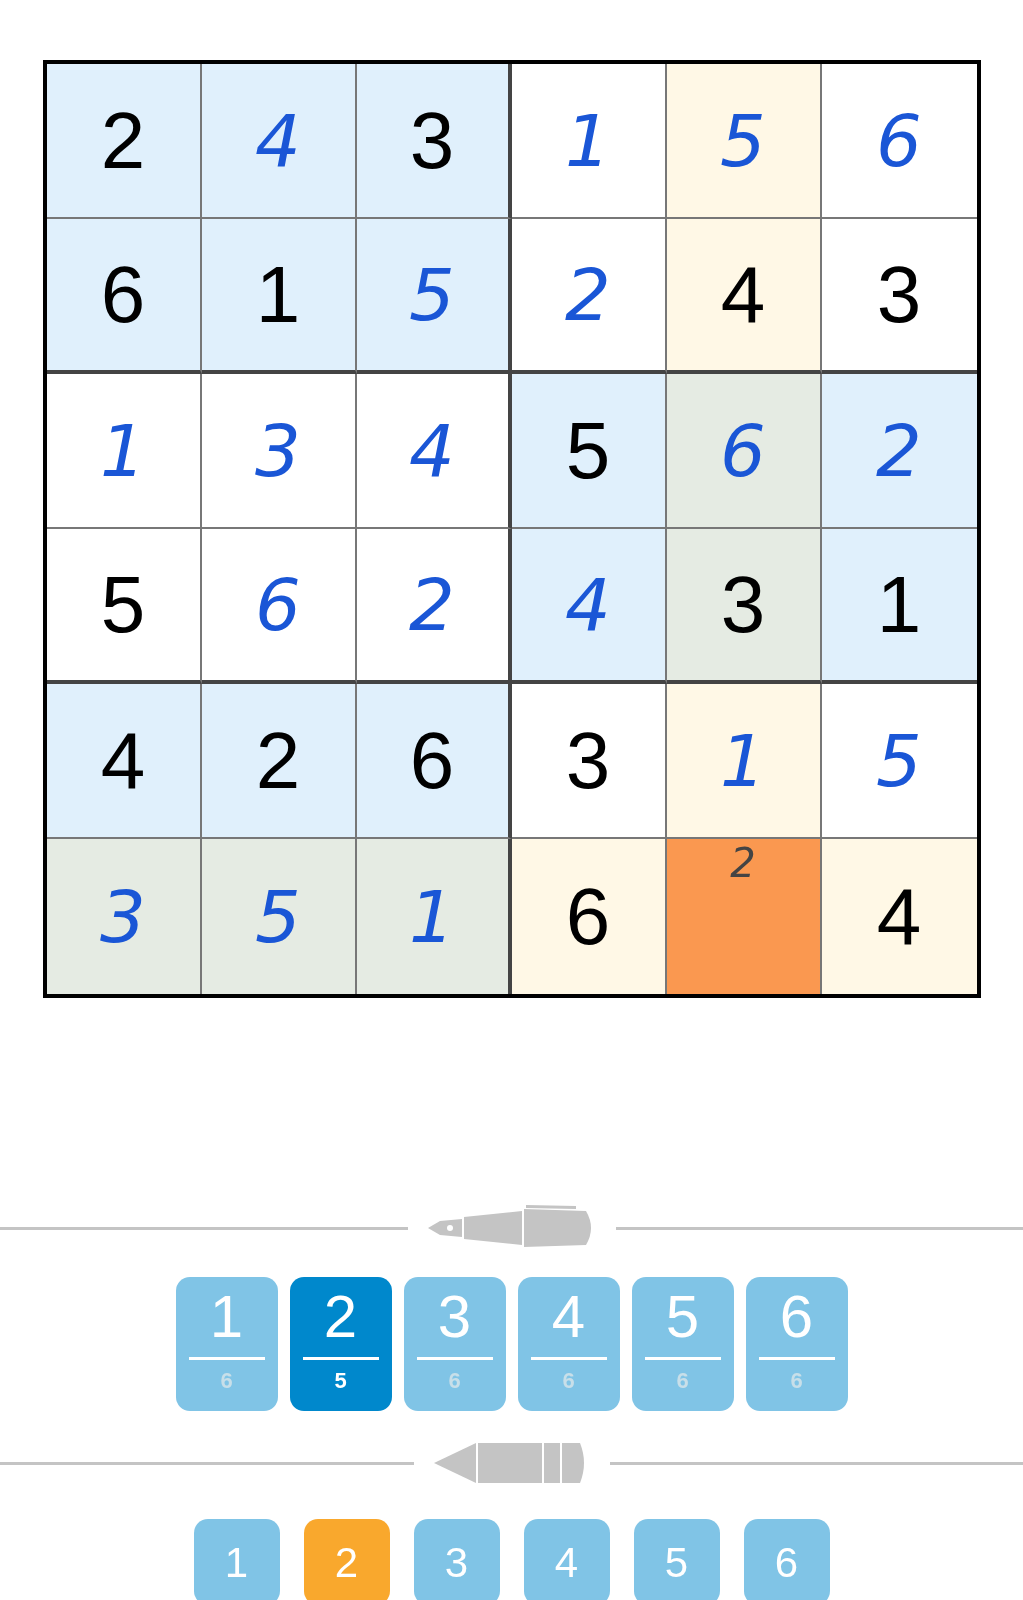  I want to click on digit-button: 2 5, so click(340, 1344).